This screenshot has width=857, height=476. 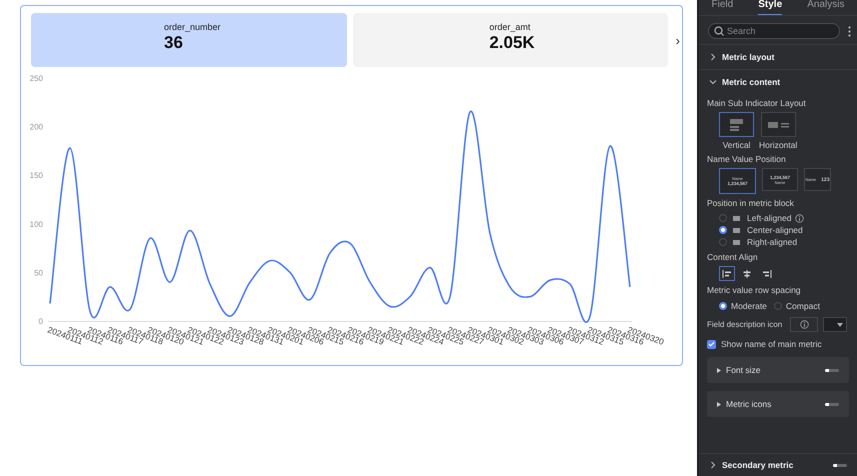 I want to click on option-label: Left-aligned, so click(x=769, y=218).